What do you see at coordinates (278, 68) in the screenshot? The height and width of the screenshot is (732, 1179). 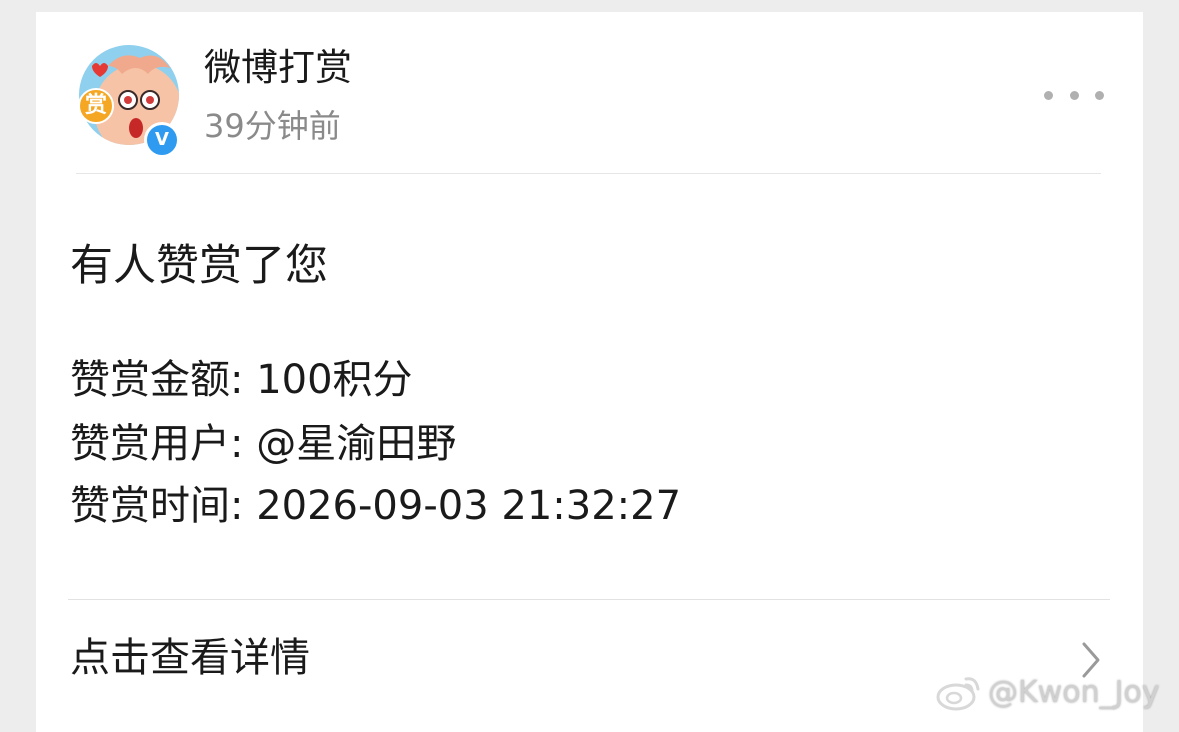 I see `sender-name: 微博打赏` at bounding box center [278, 68].